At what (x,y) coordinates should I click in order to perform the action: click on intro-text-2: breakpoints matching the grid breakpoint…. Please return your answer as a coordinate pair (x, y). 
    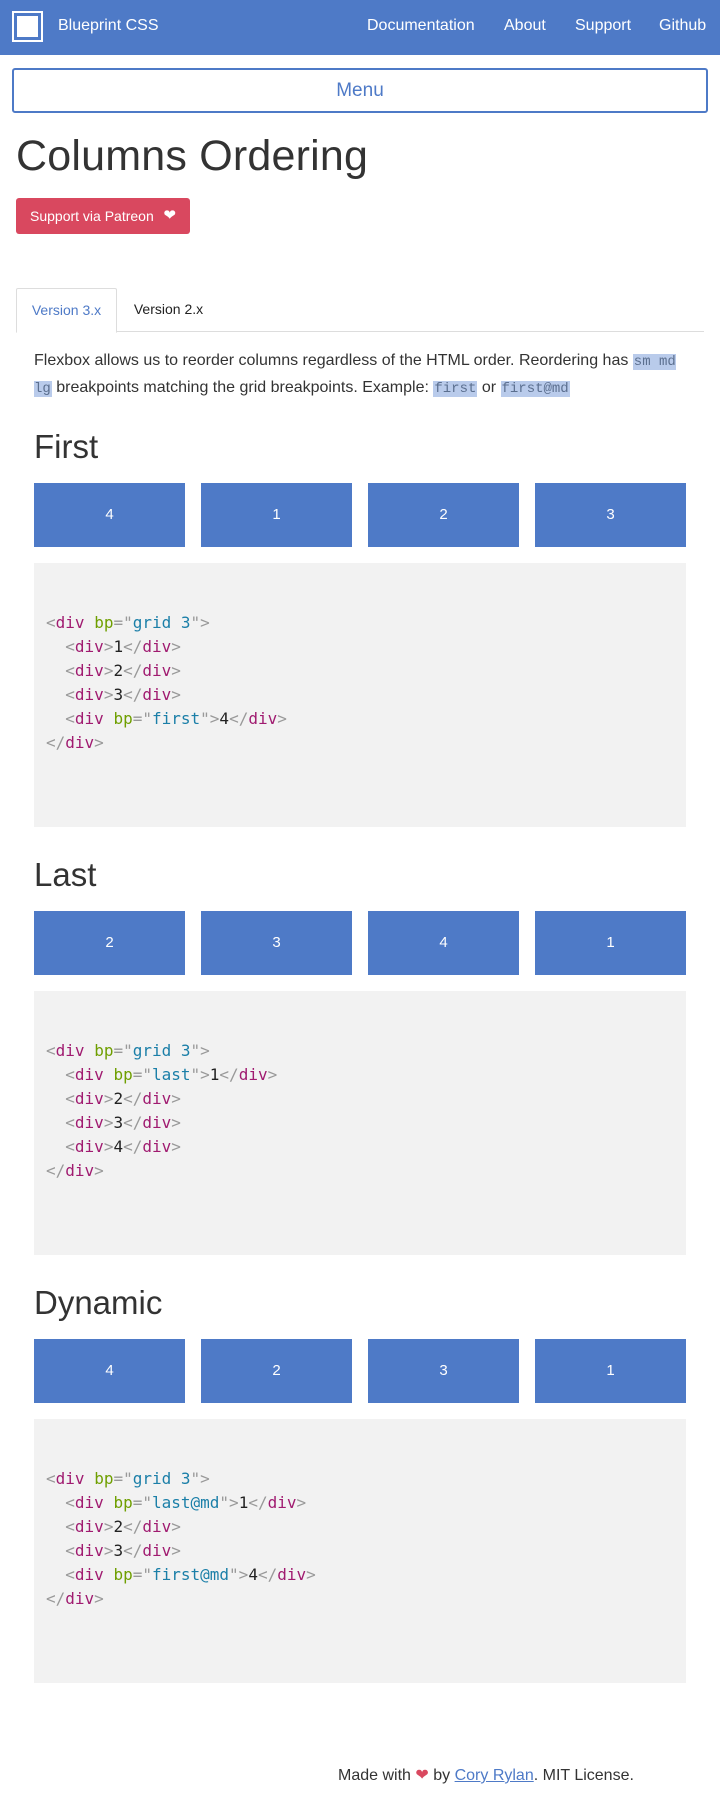
    Looking at the image, I should click on (242, 387).